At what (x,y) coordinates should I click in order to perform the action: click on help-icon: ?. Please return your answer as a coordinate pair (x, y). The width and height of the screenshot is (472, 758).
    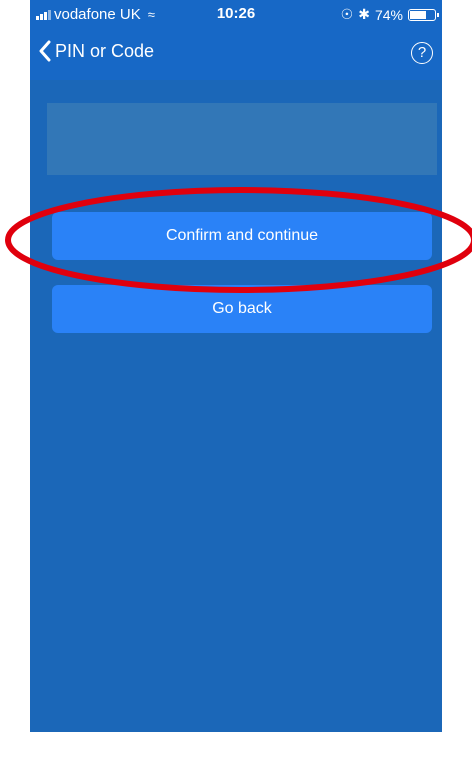
    Looking at the image, I should click on (422, 53).